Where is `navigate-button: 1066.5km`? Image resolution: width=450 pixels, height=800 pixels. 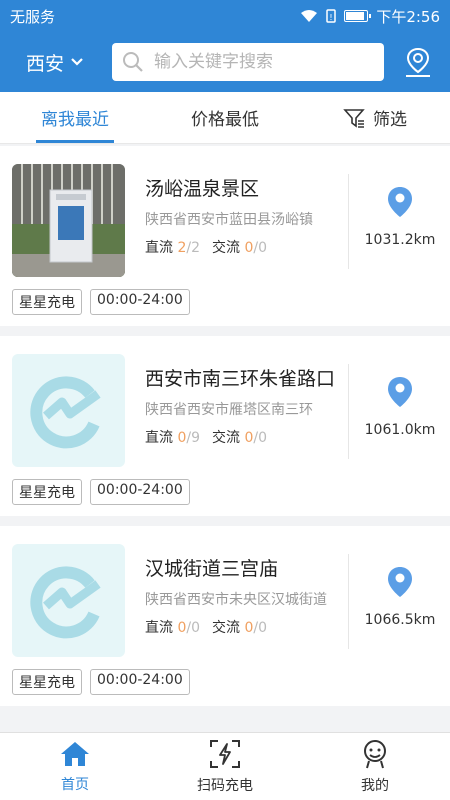 navigate-button: 1066.5km is located at coordinates (400, 597).